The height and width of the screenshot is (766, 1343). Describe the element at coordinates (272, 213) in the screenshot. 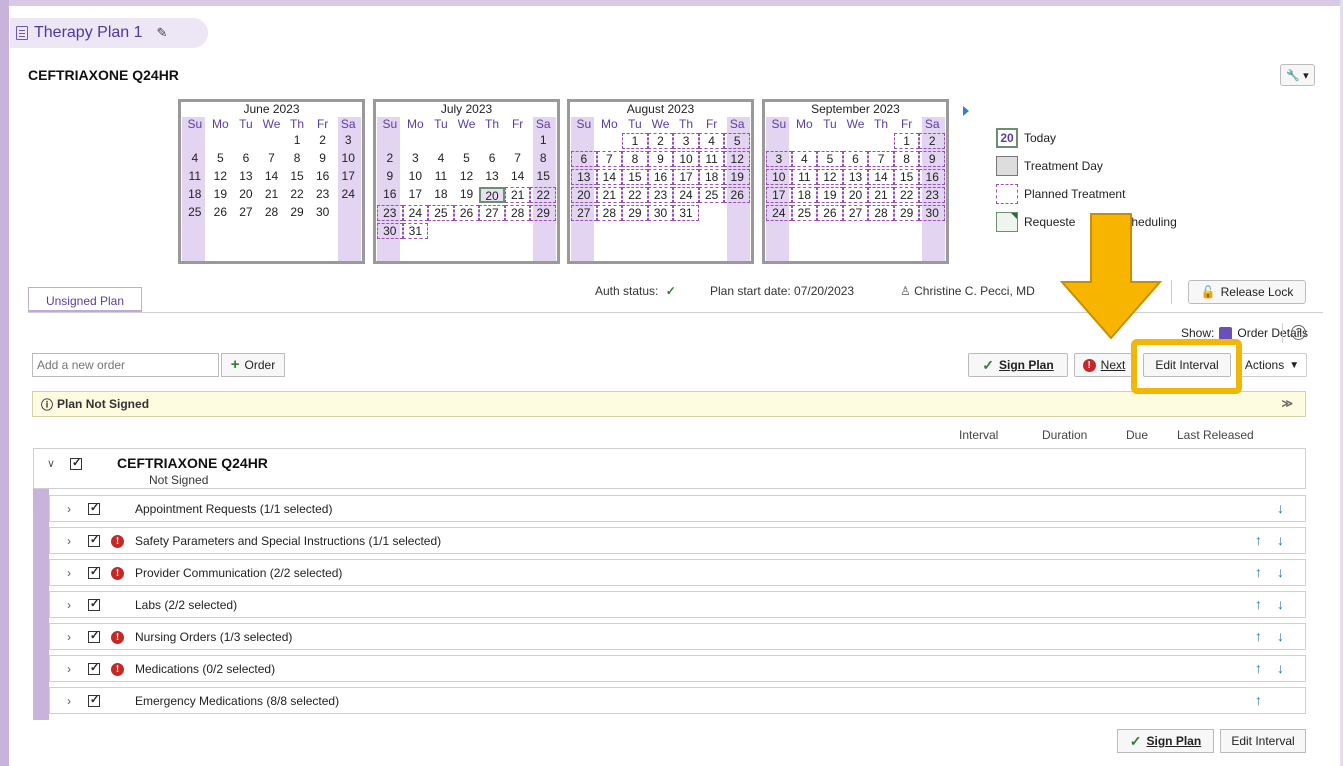

I see `calendar-day: 28` at that location.